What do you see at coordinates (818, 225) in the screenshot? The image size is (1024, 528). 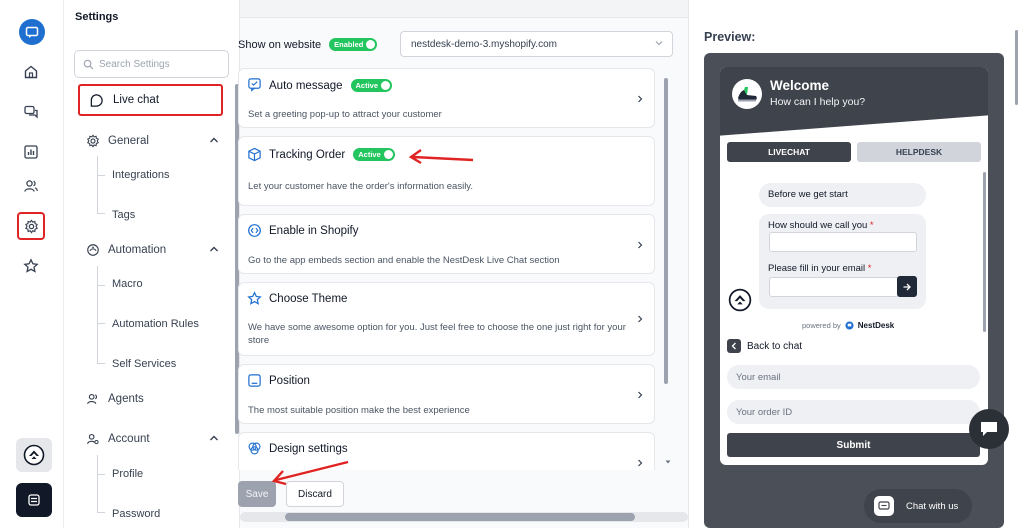 I see `name-question: How should we call you` at bounding box center [818, 225].